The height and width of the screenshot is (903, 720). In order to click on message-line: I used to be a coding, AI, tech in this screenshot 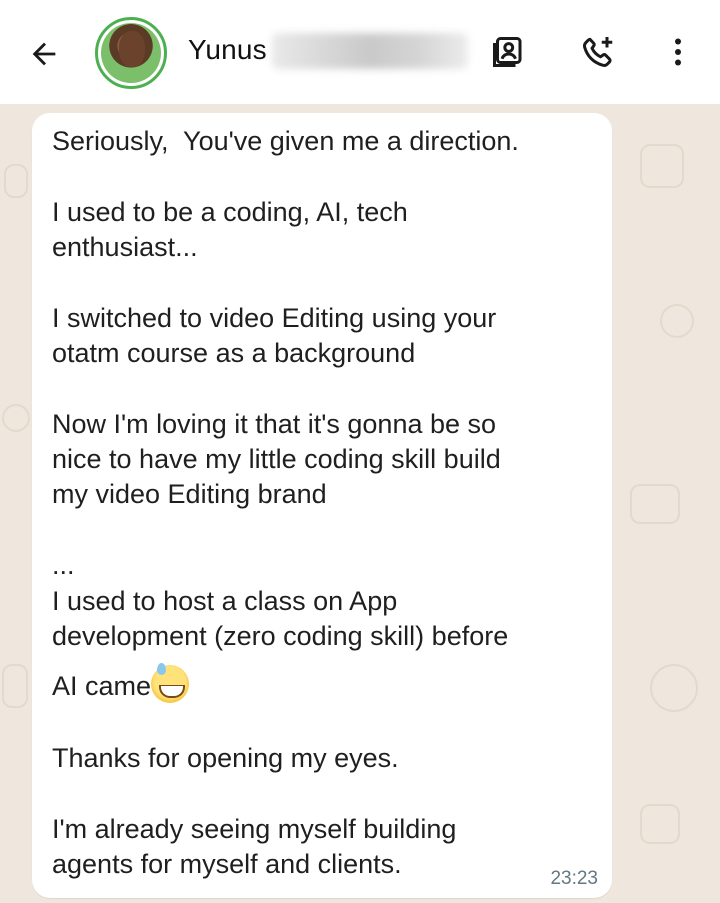, I will do `click(230, 212)`.